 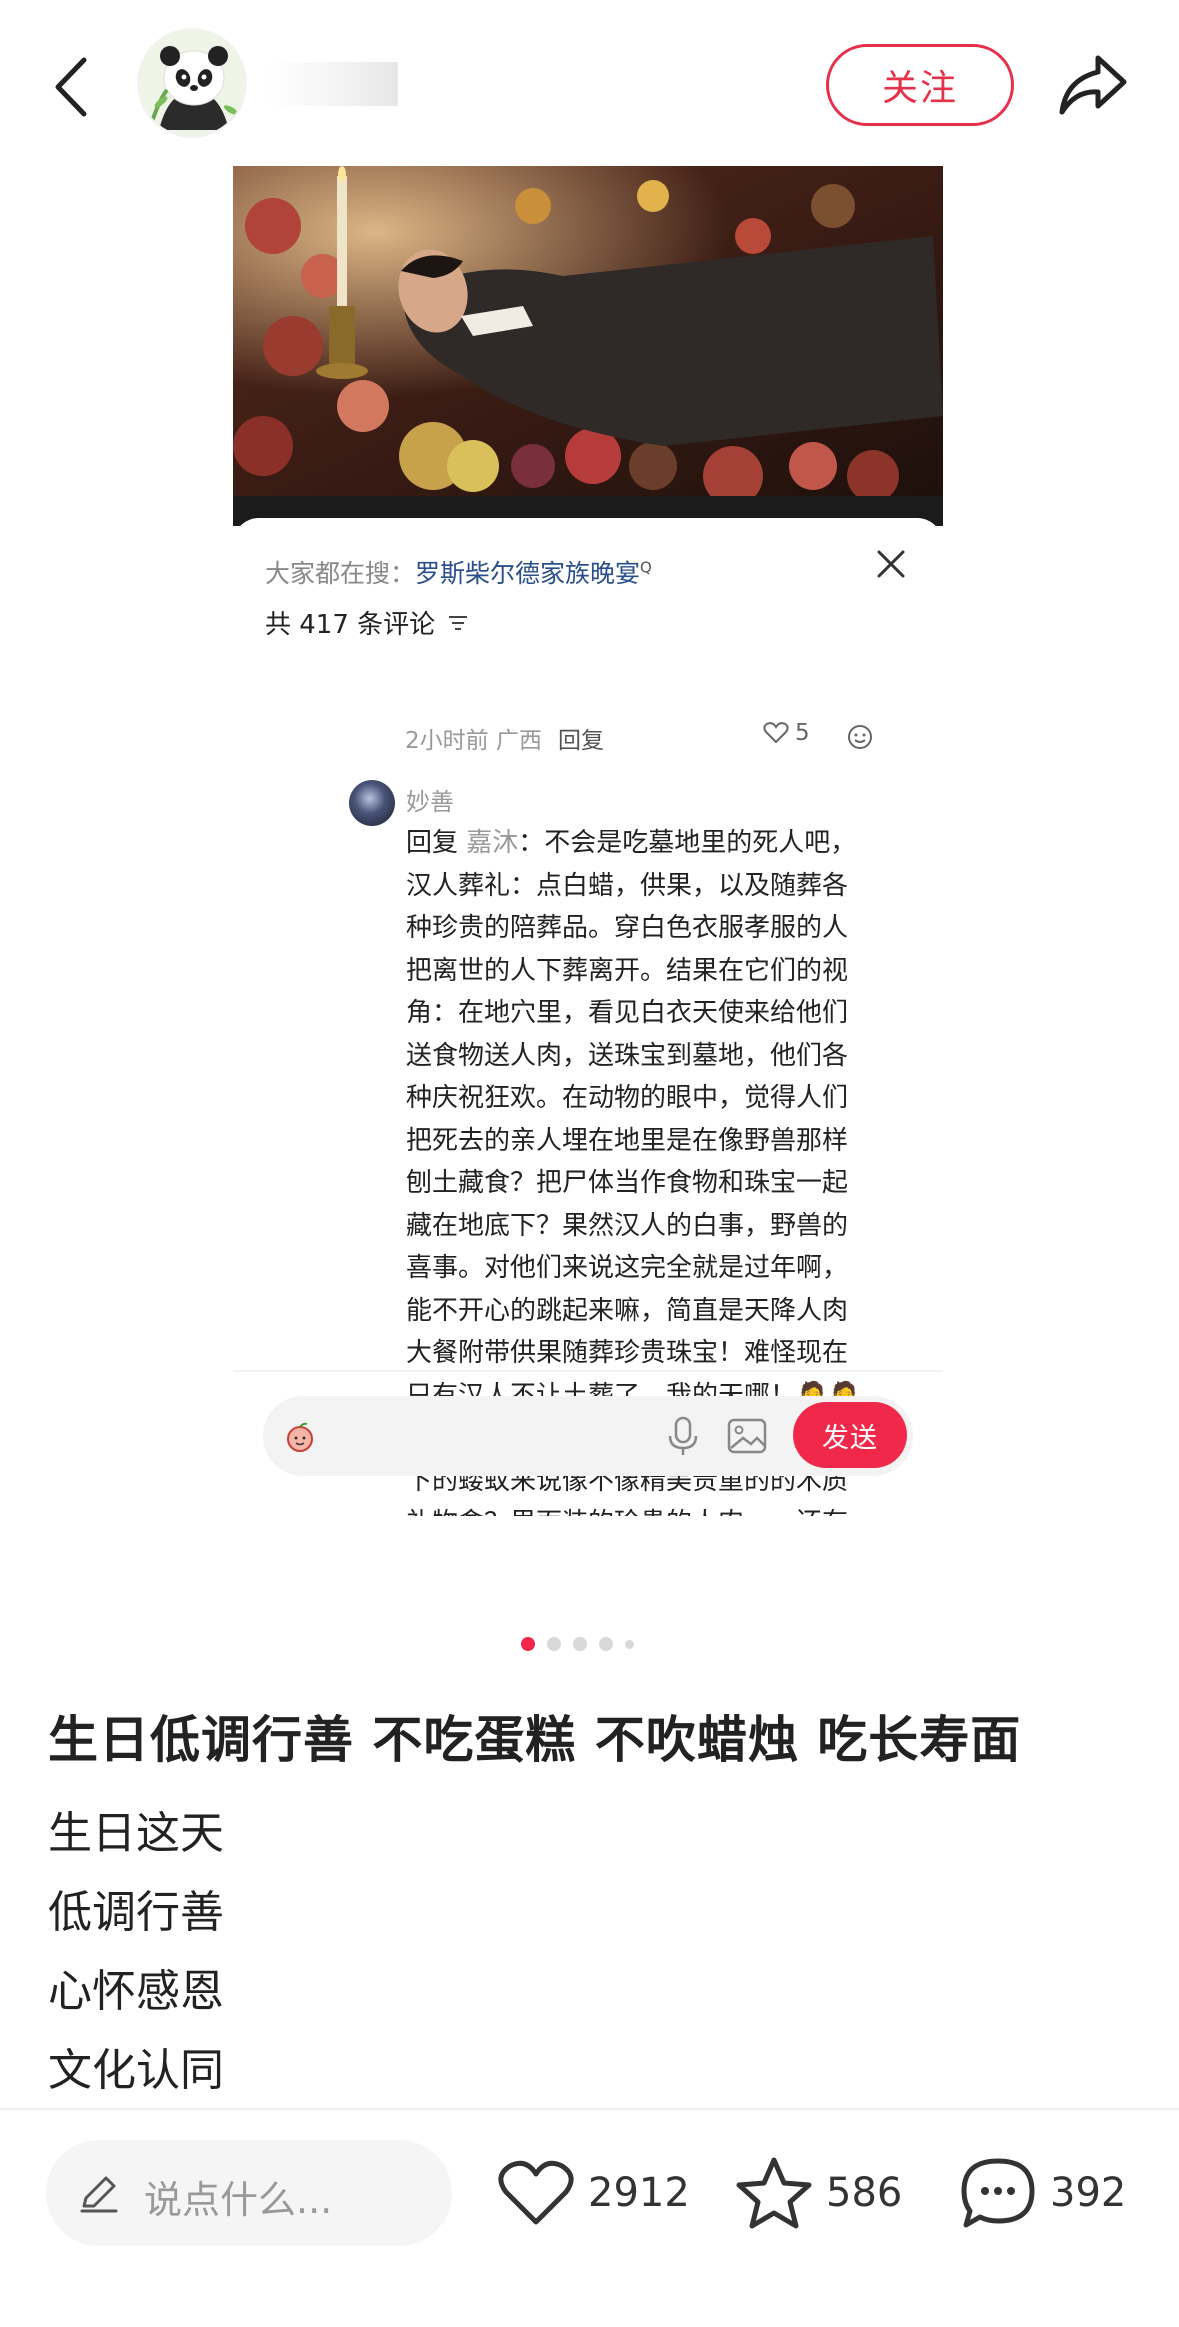 What do you see at coordinates (581, 738) in the screenshot?
I see `reply-link: 回复` at bounding box center [581, 738].